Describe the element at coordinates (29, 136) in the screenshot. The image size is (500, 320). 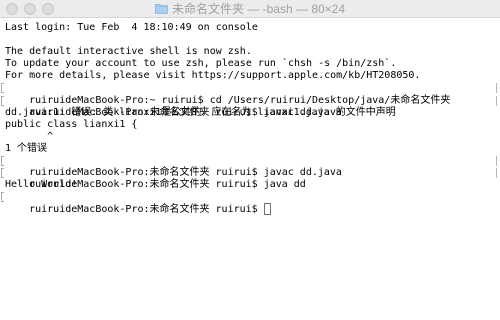
I see `line-text: ^` at that location.